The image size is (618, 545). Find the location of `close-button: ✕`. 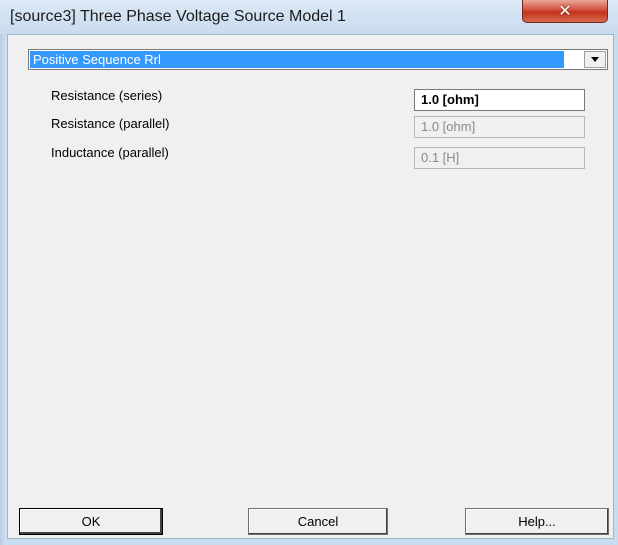

close-button: ✕ is located at coordinates (565, 11).